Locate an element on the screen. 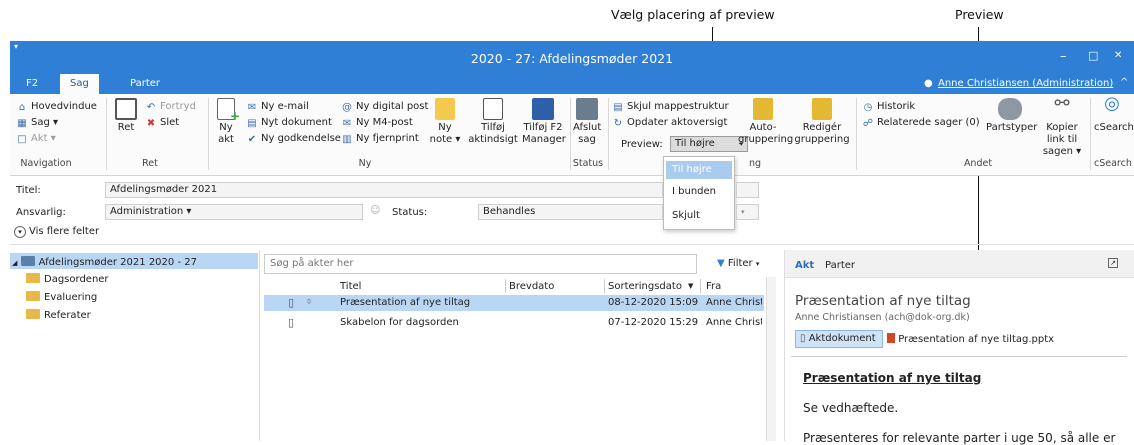 This screenshot has height=445, width=1134. tilfoej-aktindsigt-button: Tilføj aktindsigt is located at coordinates (493, 122).